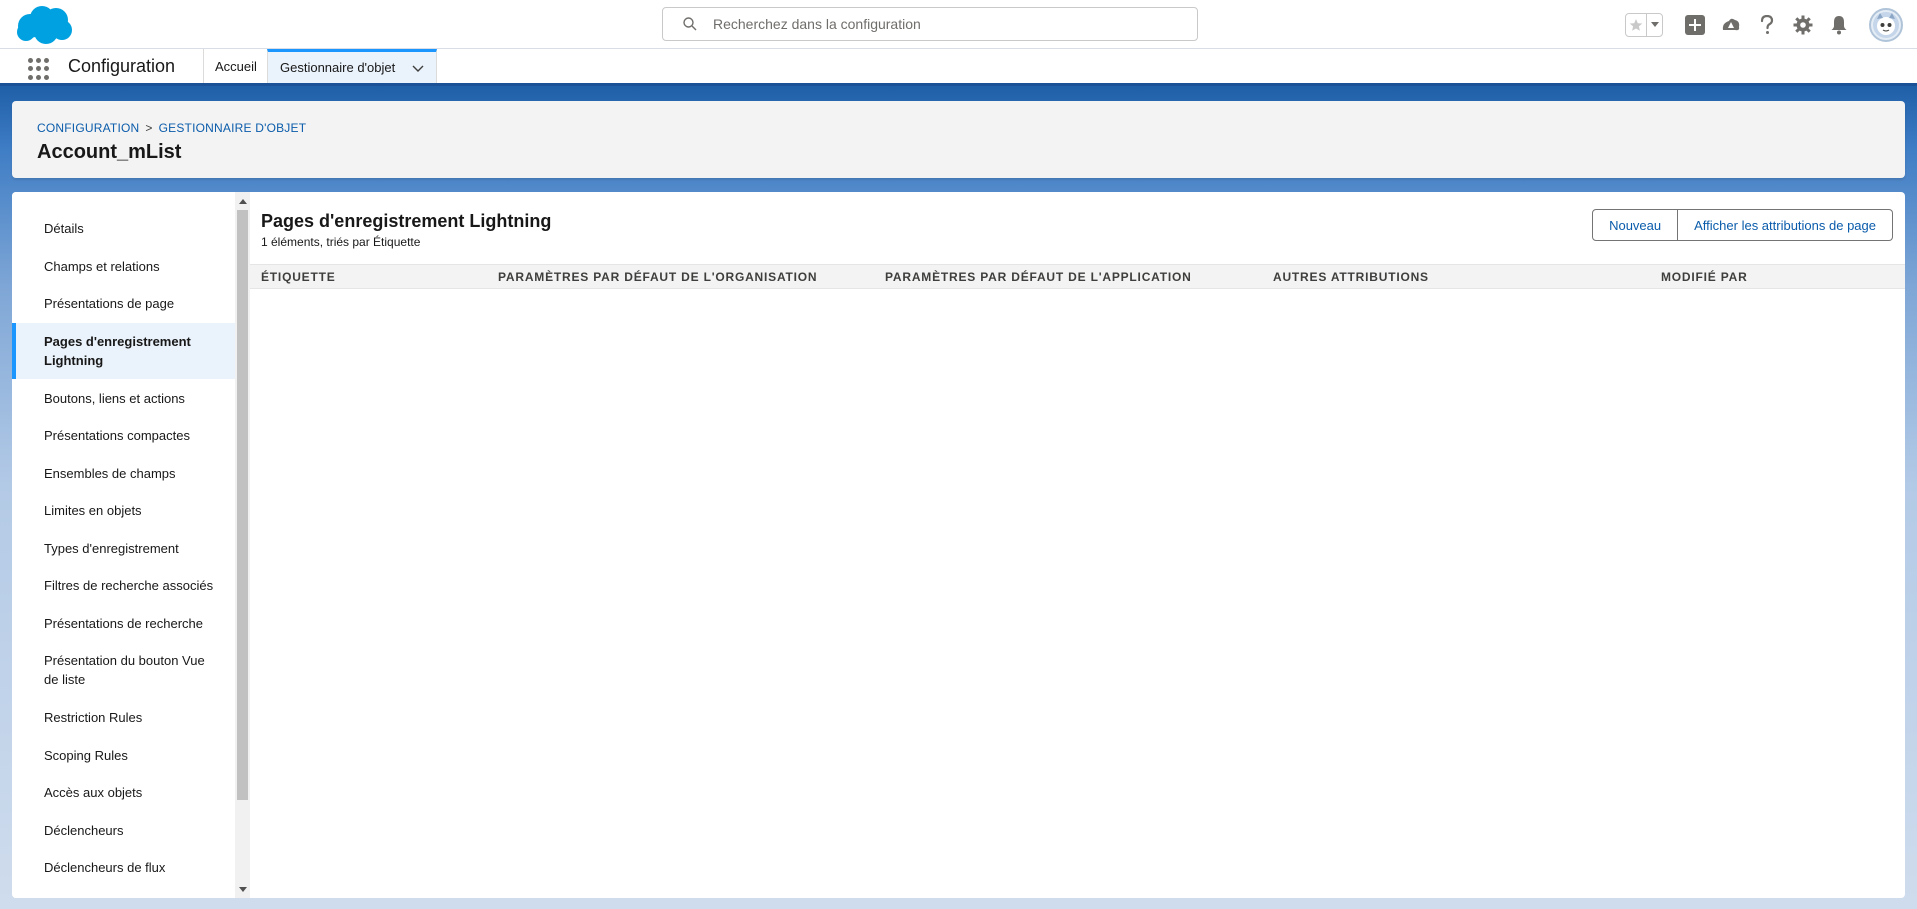 The height and width of the screenshot is (909, 1917). I want to click on salesforce-cloud-logo, so click(44, 25).